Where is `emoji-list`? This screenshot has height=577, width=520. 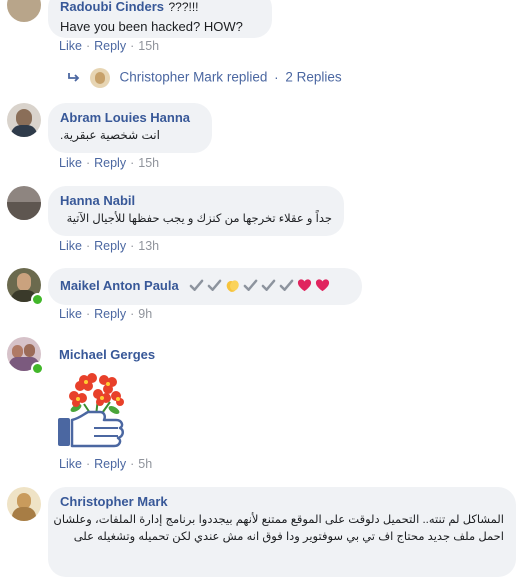 emoji-list is located at coordinates (259, 285).